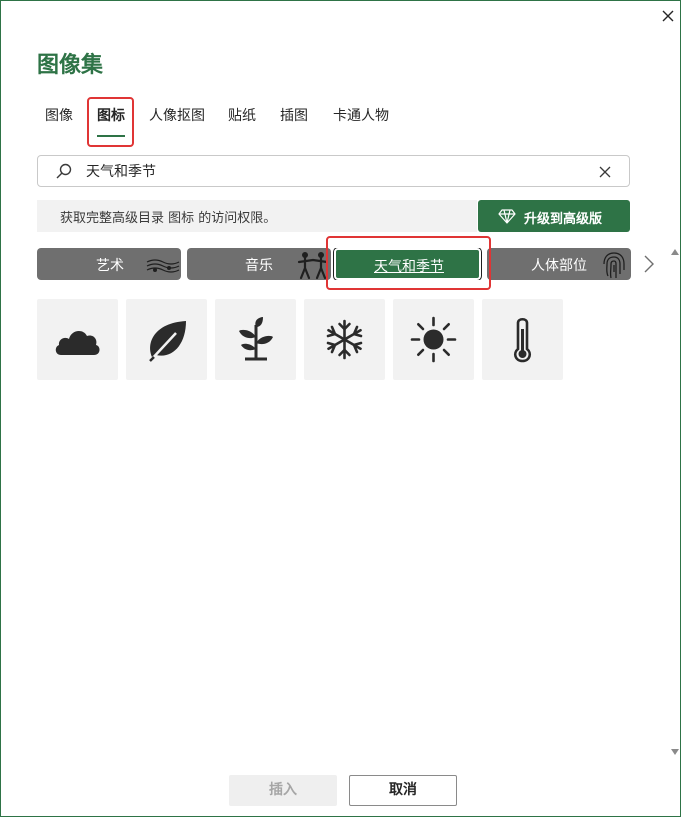 The height and width of the screenshot is (819, 683). I want to click on tab-stickers: 贴纸, so click(242, 115).